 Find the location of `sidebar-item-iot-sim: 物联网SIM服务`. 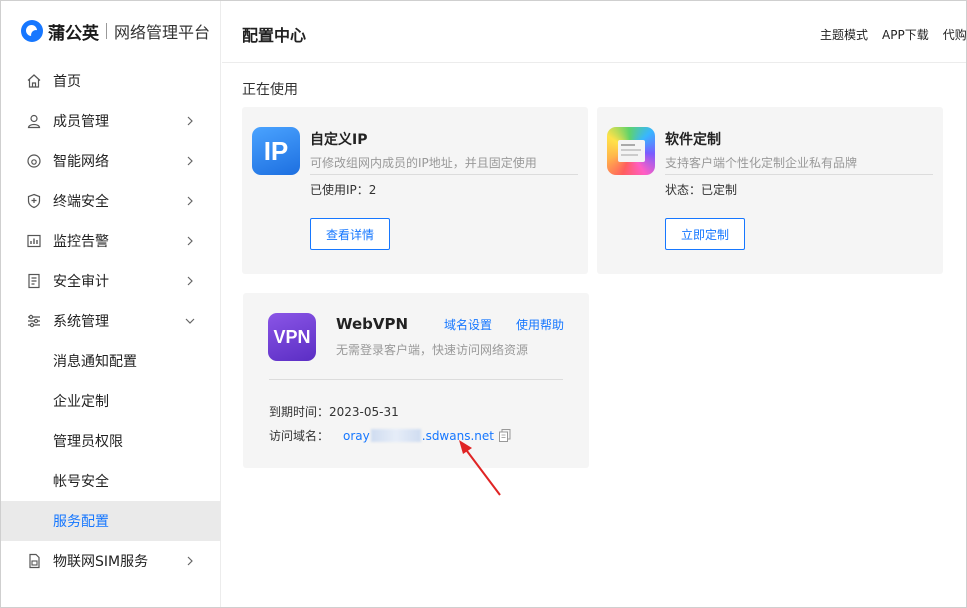

sidebar-item-iot-sim: 物联网SIM服务 is located at coordinates (111, 561).